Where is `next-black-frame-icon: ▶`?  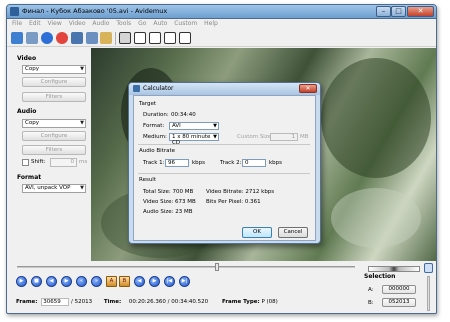
next-black-frame-icon: ▶ is located at coordinates (154, 281).